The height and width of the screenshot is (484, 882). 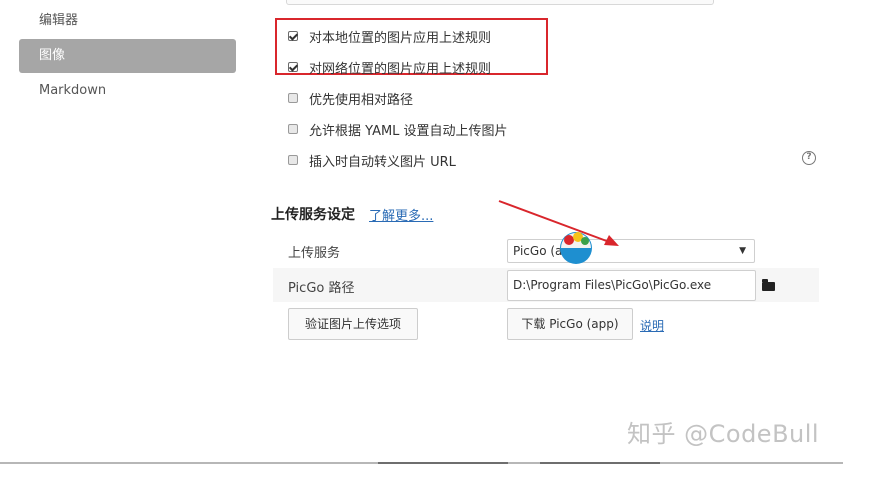 I want to click on arrow-line, so click(x=555, y=222).